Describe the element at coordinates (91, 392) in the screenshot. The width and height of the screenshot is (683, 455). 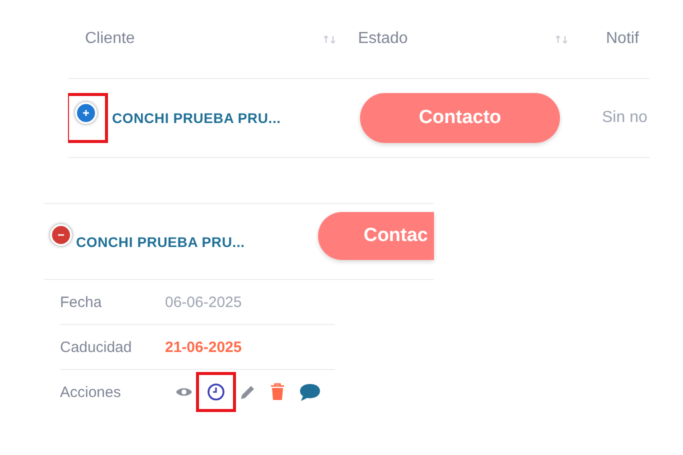
I see `detail-label: Acciones` at that location.